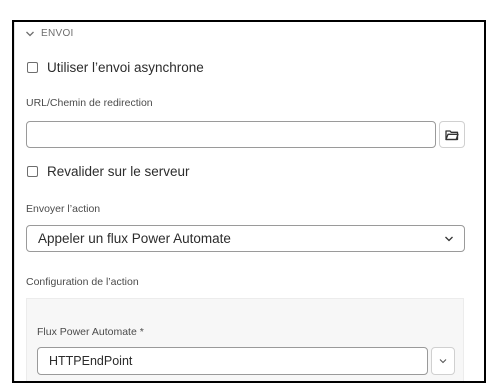 The width and height of the screenshot is (493, 391). I want to click on redirect-label: URL/Chemin de redirection, so click(89, 103).